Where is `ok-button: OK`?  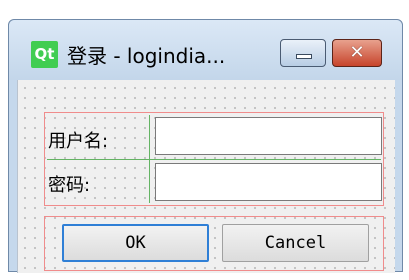 ok-button: OK is located at coordinates (135, 243).